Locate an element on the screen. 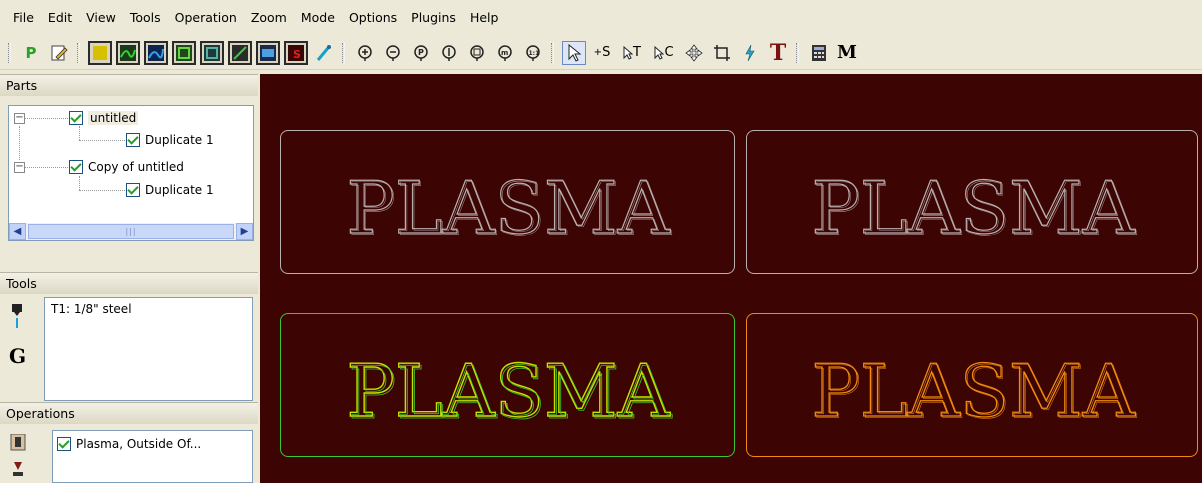 The height and width of the screenshot is (483, 1202). select-pointer-icon is located at coordinates (574, 52).